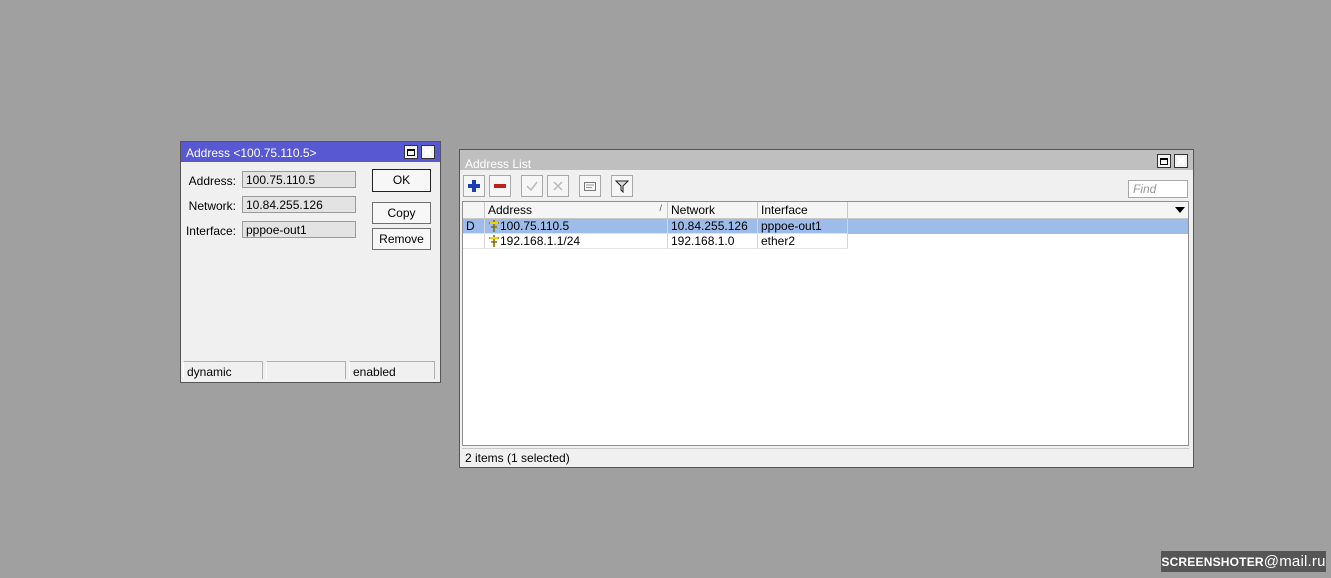 The height and width of the screenshot is (578, 1331). What do you see at coordinates (212, 181) in the screenshot?
I see `address-label: Address:` at bounding box center [212, 181].